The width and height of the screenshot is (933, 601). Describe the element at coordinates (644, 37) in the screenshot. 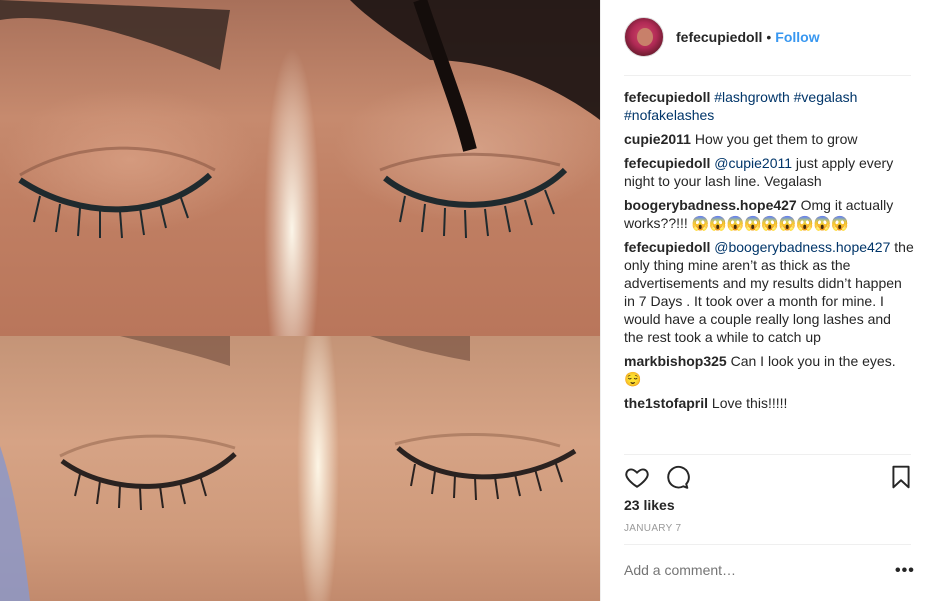

I see `avatar` at that location.